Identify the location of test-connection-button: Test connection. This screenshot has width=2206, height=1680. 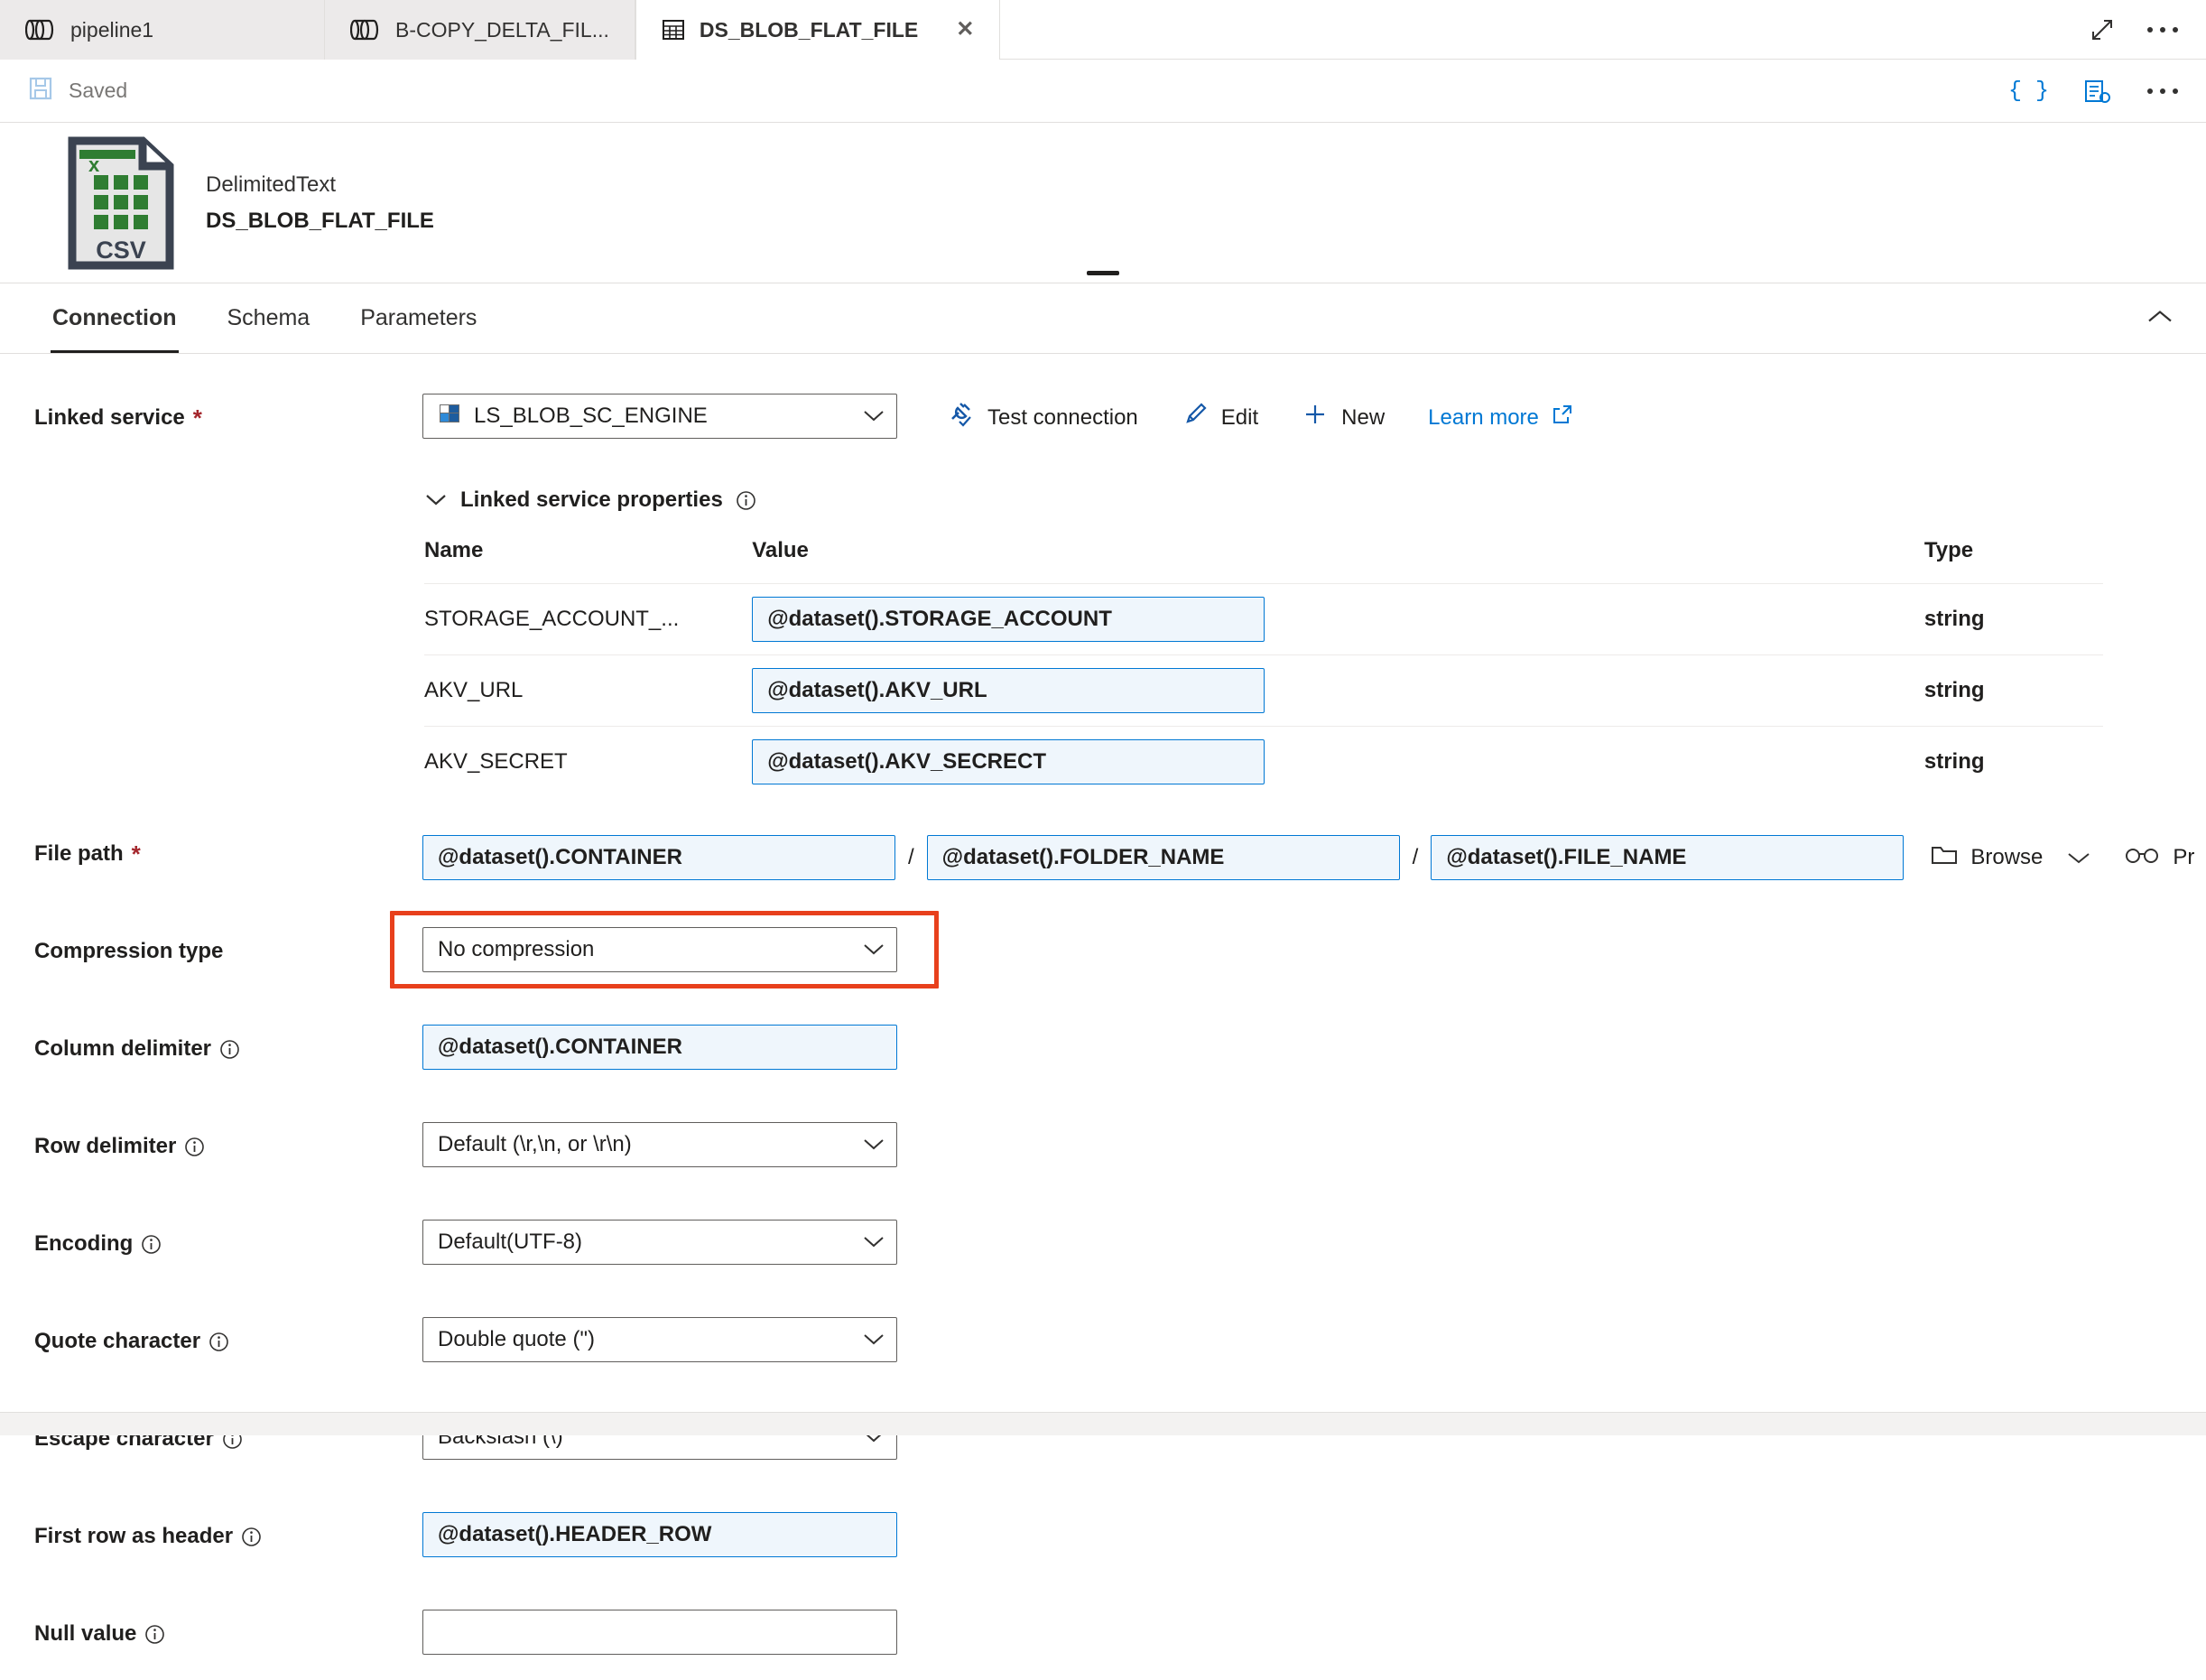
(1042, 417).